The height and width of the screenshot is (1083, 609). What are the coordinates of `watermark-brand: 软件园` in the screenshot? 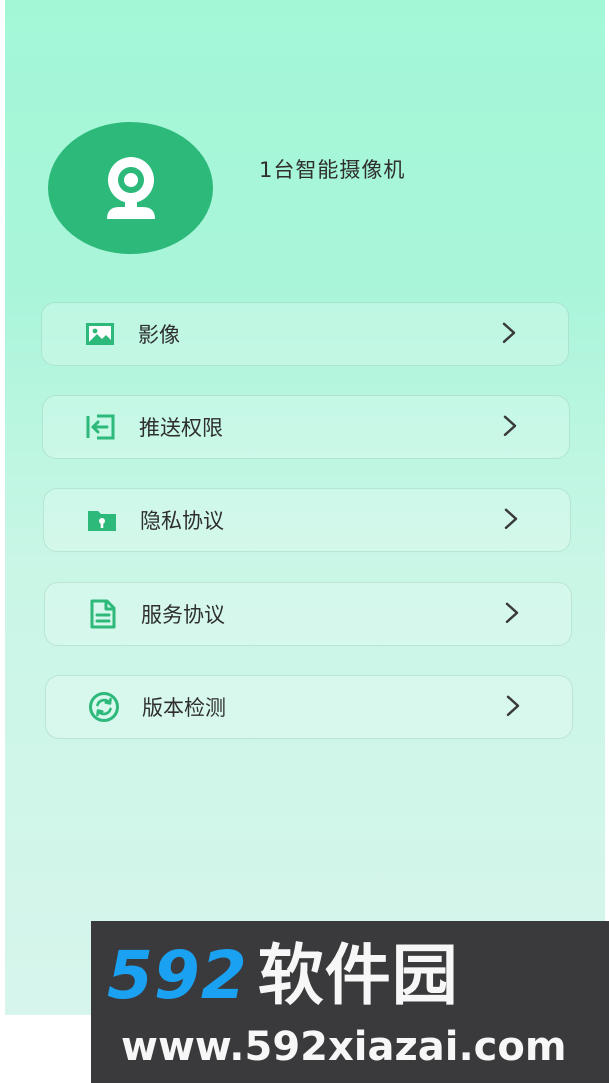 It's located at (358, 975).